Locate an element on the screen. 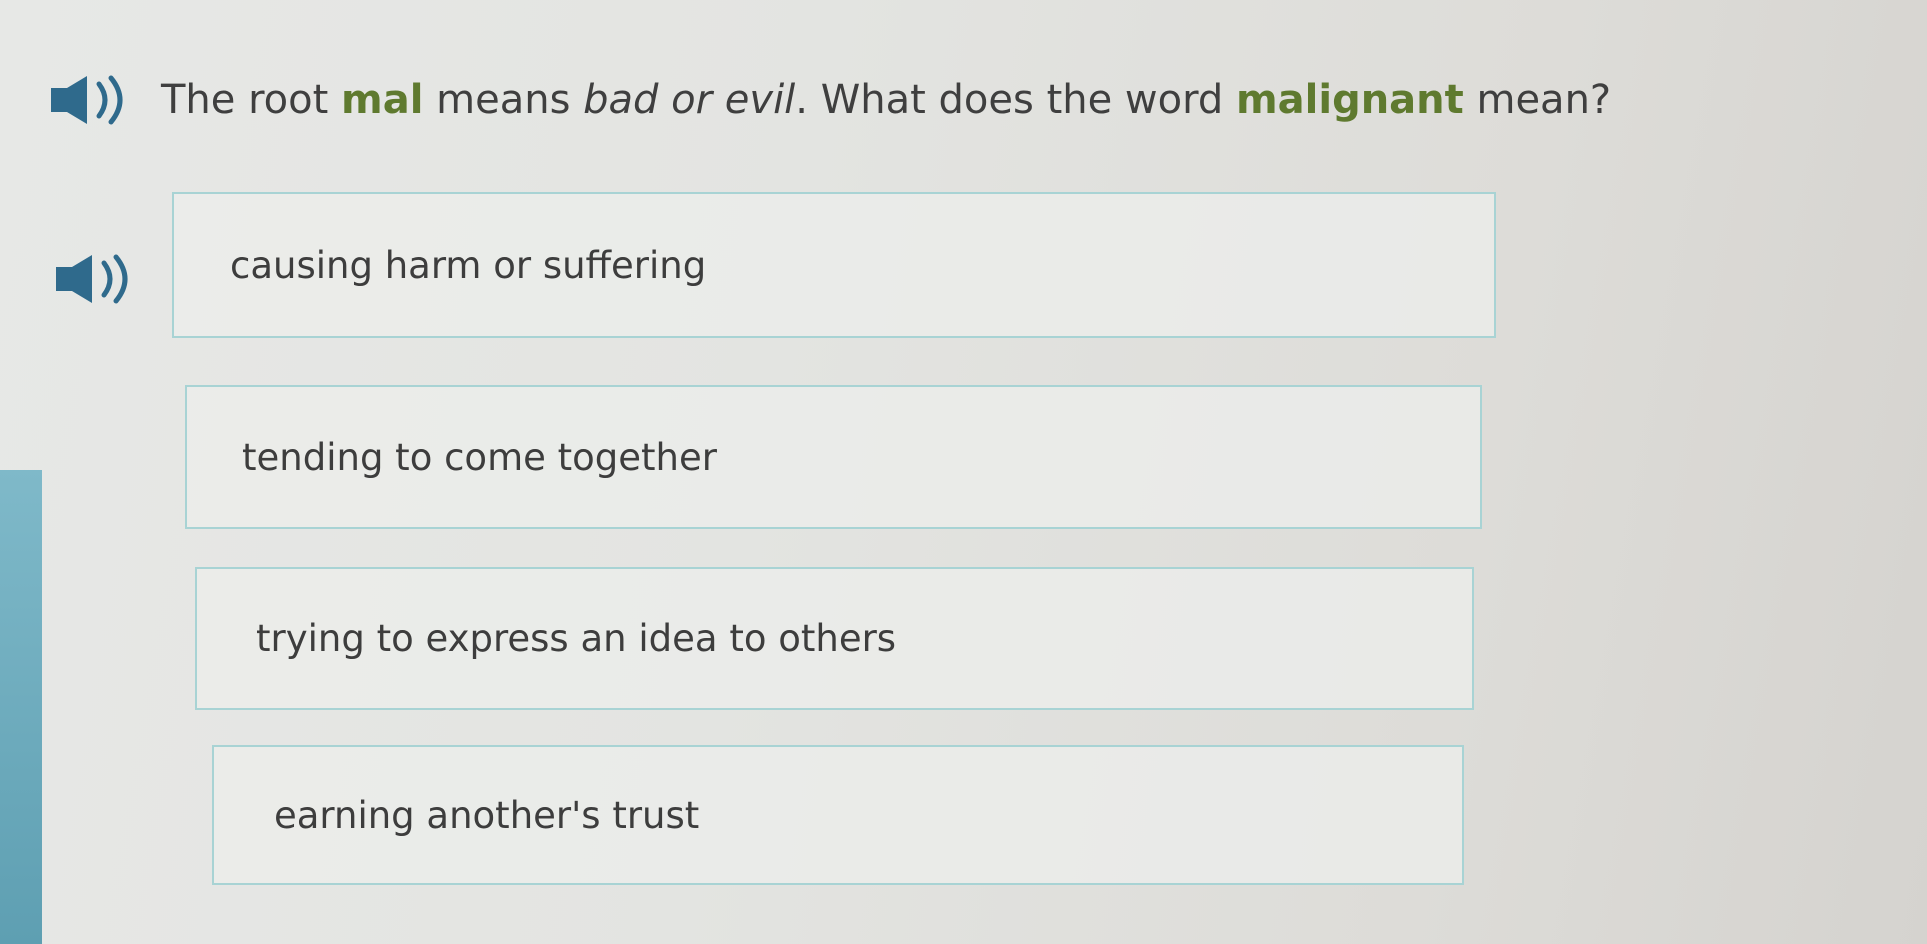 This screenshot has height=944, width=1927. answer-choice-3: trying to express an idea to others is located at coordinates (834, 638).